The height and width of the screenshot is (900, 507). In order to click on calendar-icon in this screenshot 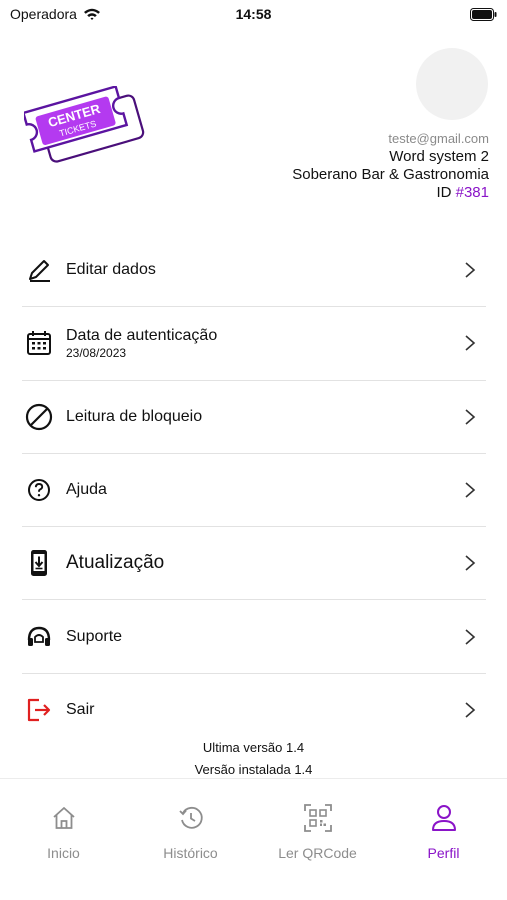, I will do `click(39, 343)`.